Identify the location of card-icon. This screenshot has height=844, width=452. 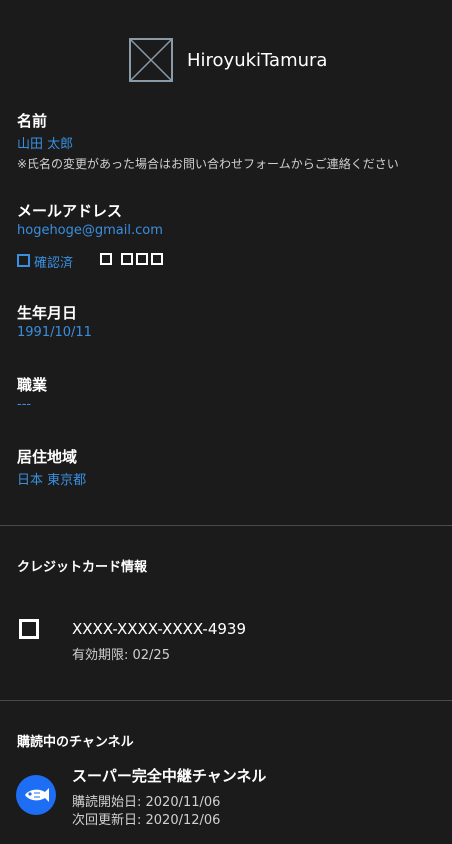
(29, 629).